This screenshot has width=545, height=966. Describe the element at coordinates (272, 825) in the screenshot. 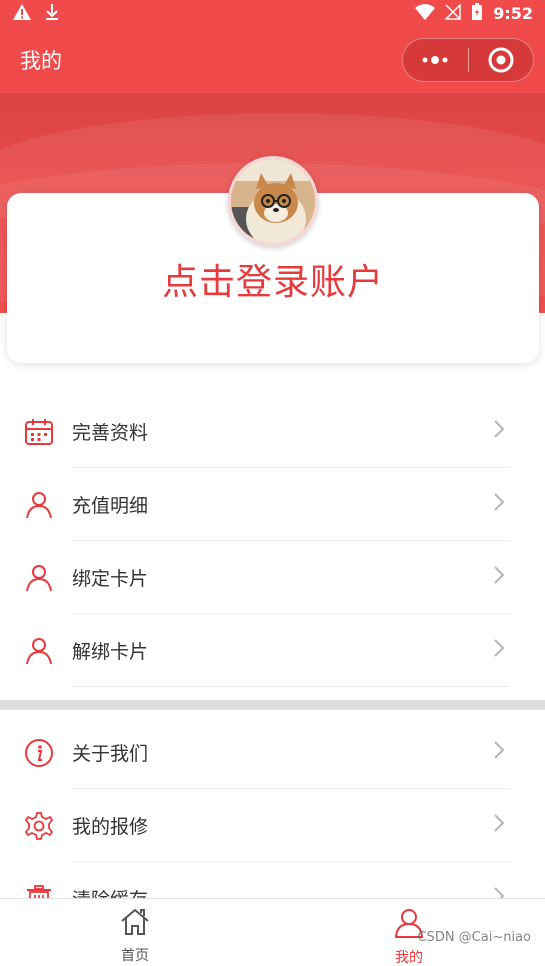

I see `menu-item-my-repairs: 我的报修` at that location.